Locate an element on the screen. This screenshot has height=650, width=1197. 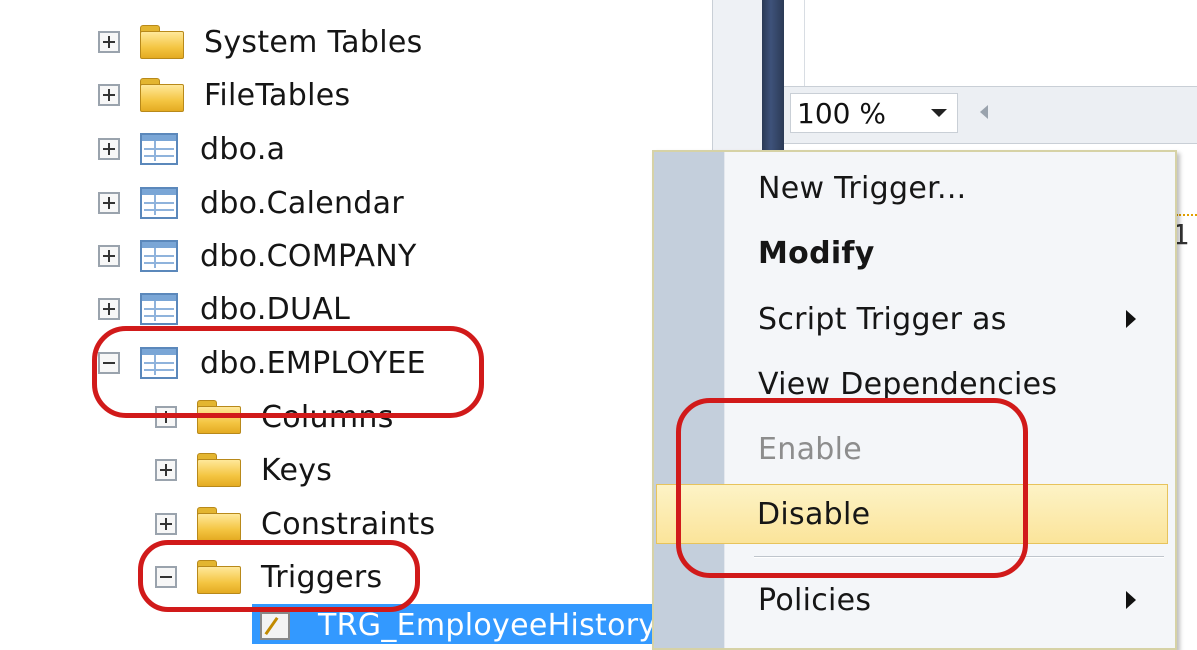
editor-text-area is located at coordinates (1000, 43).